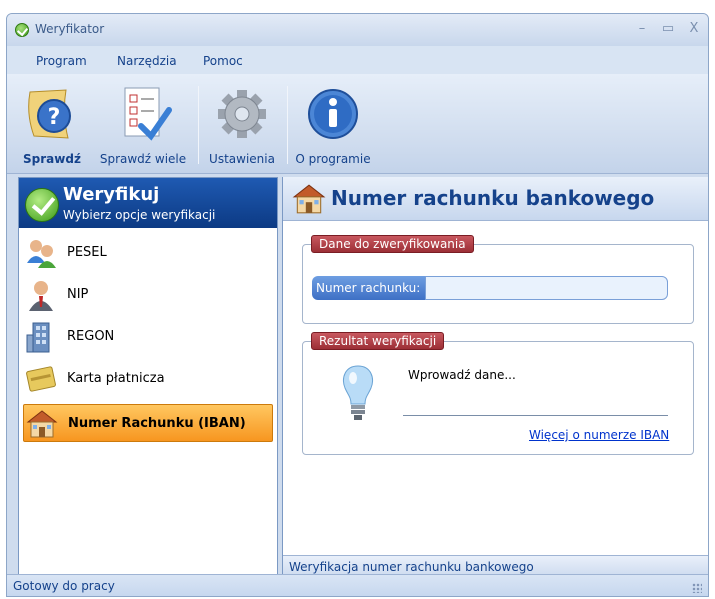 This screenshot has width=715, height=599. Describe the element at coordinates (148, 295) in the screenshot. I see `option-nip: NIP` at that location.